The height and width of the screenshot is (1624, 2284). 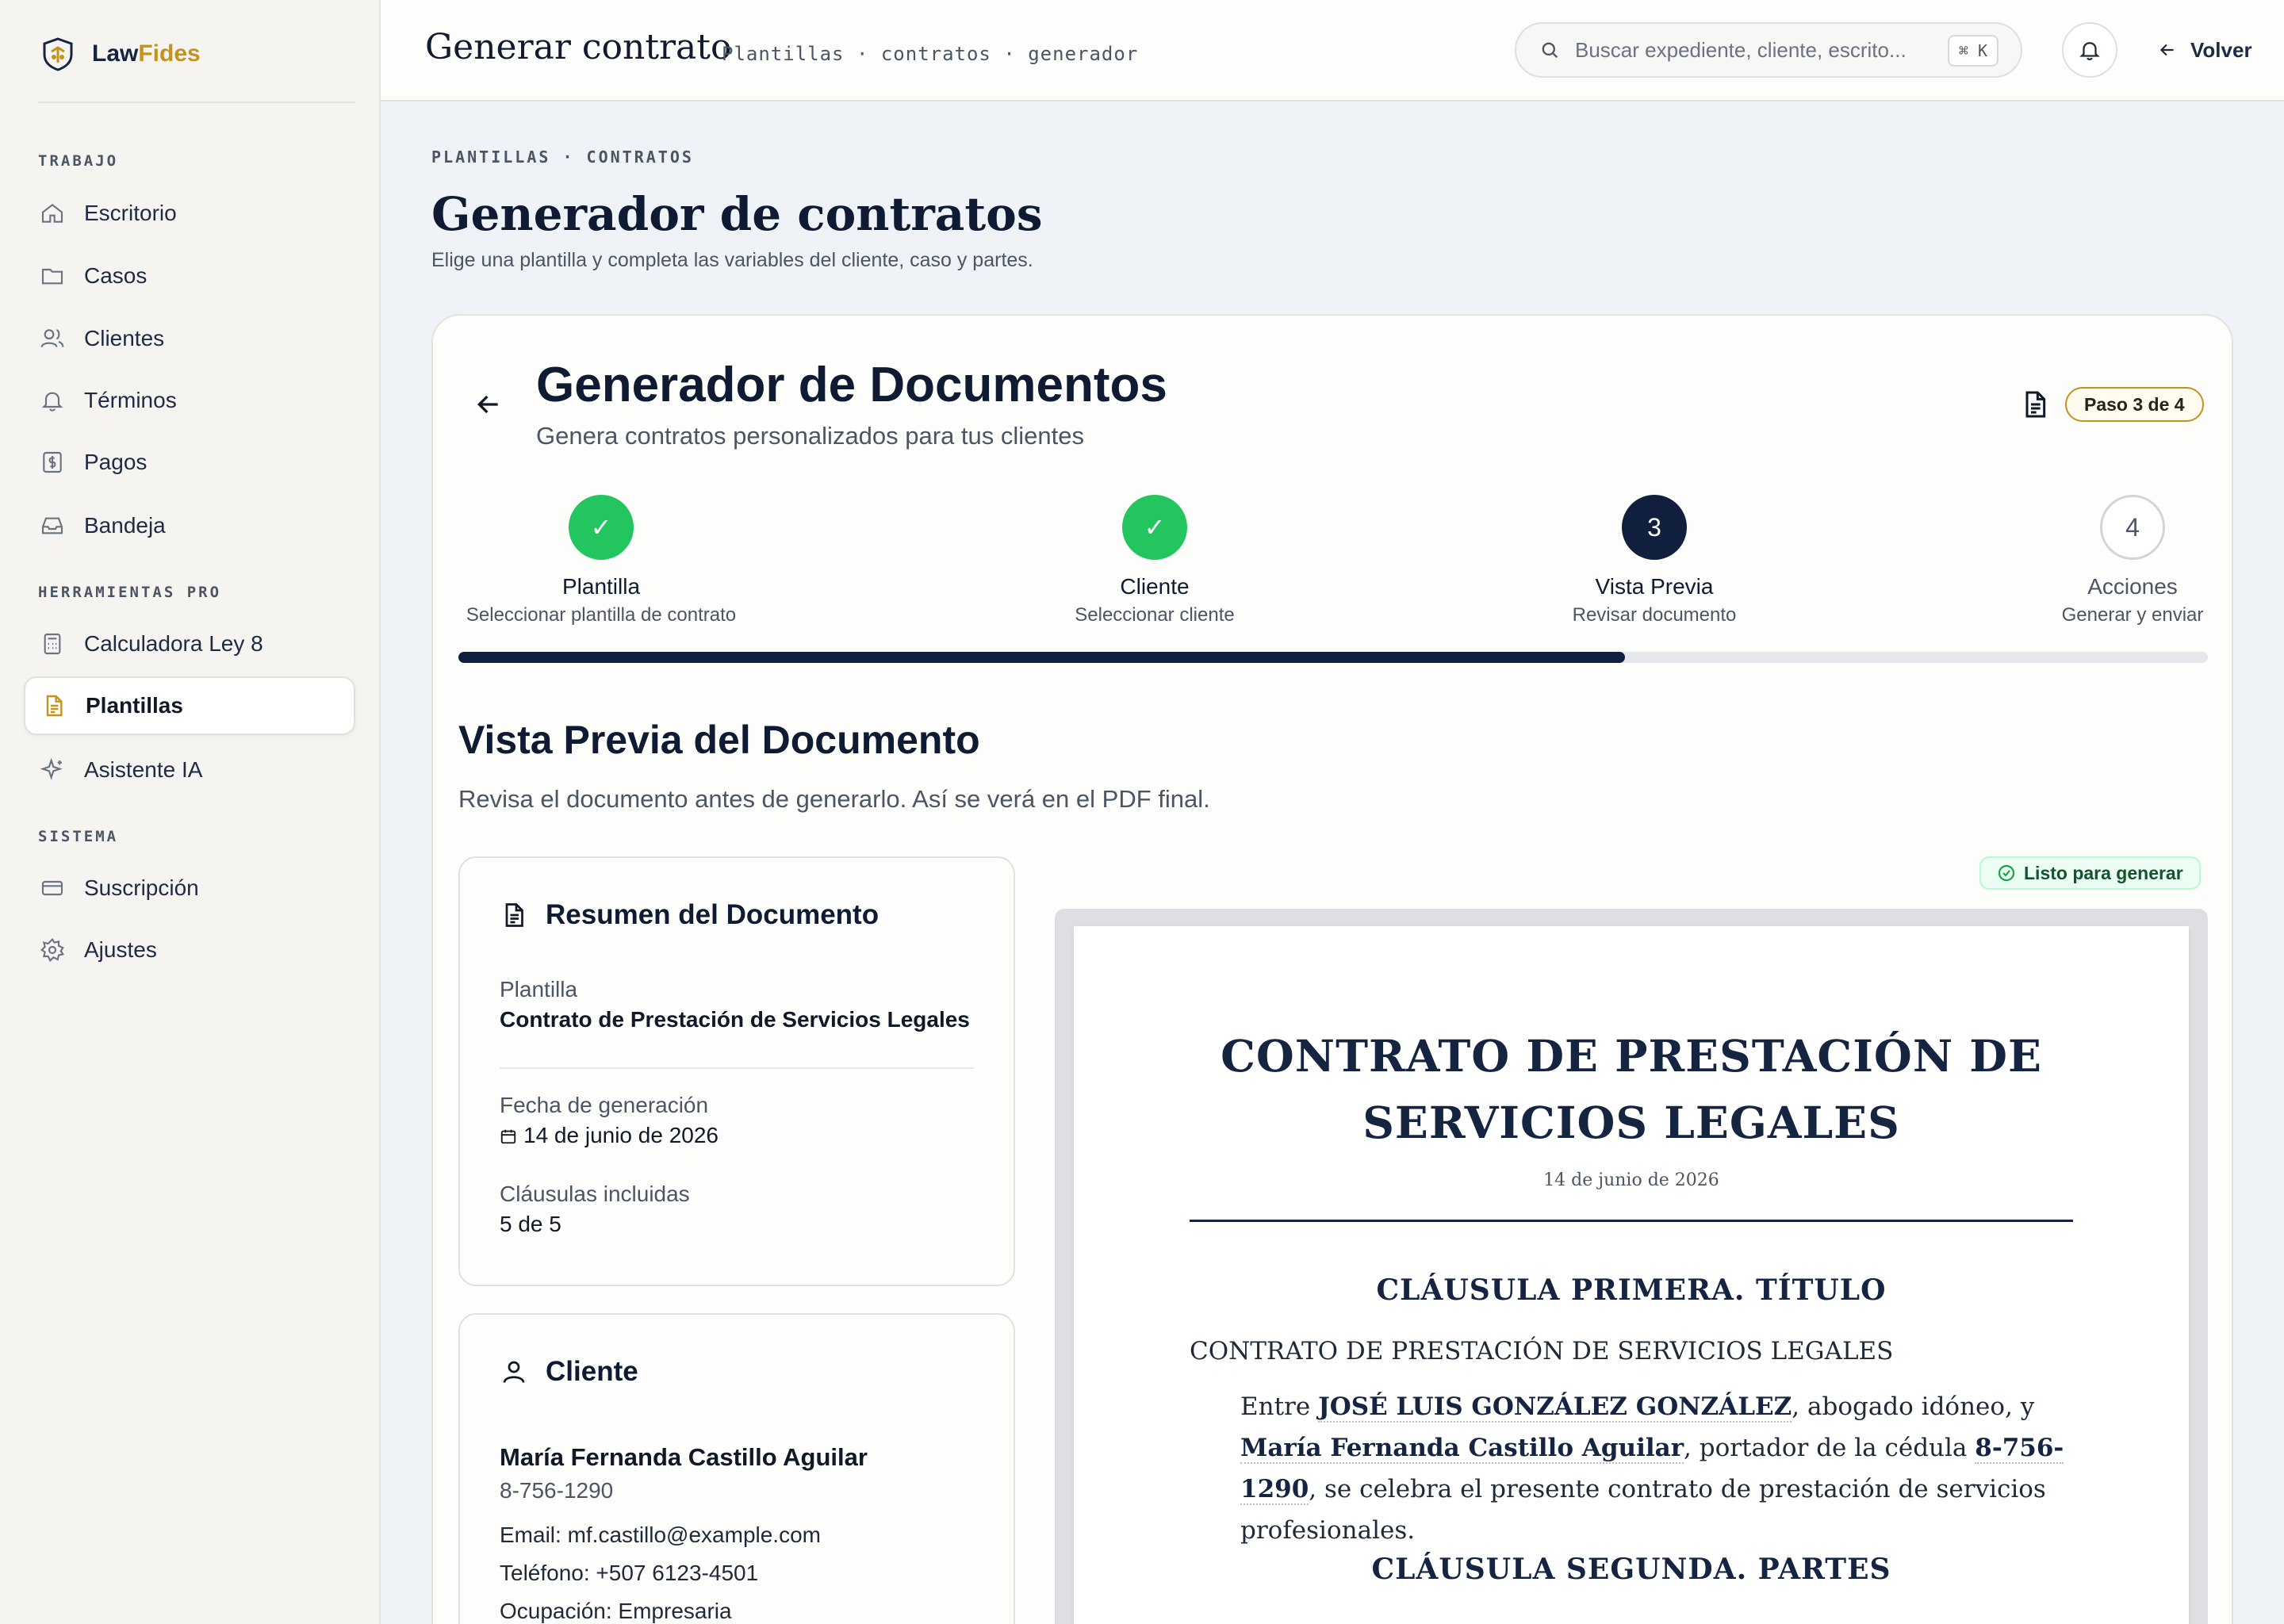 I want to click on step-badge: Paso 3 de 4, so click(x=2134, y=404).